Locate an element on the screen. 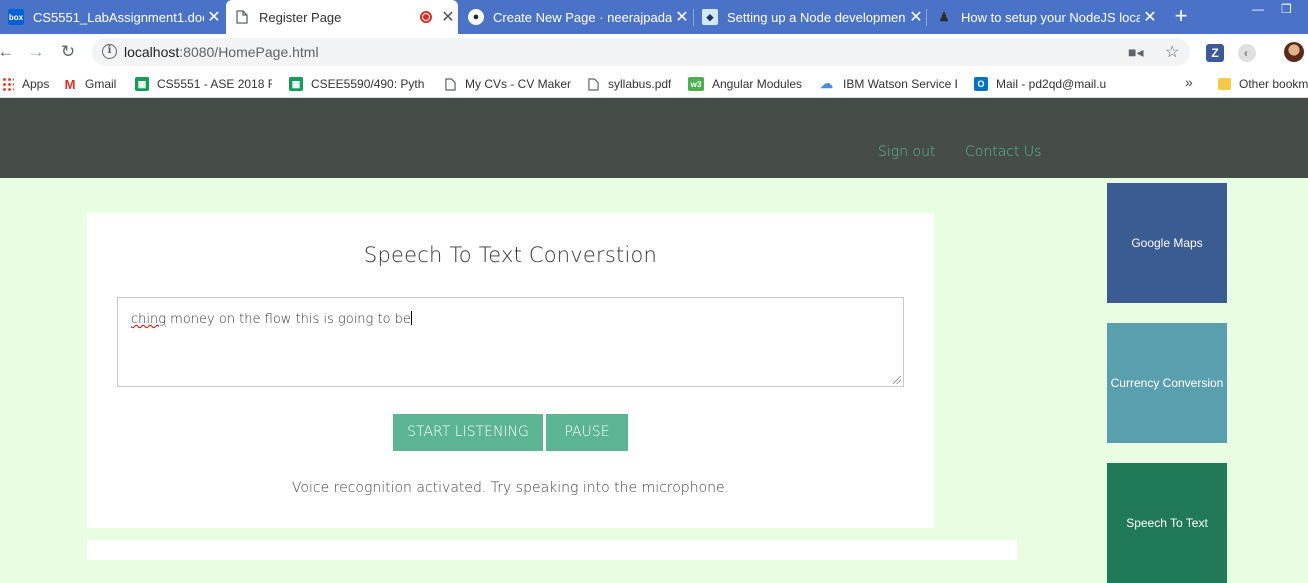  secondary-card is located at coordinates (552, 550).